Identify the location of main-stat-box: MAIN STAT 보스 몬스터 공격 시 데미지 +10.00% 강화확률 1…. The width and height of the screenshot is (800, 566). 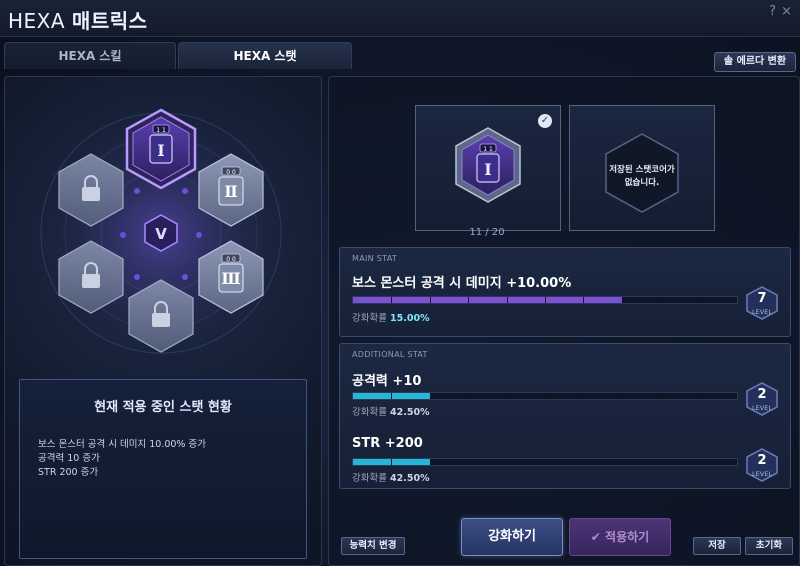
(565, 292).